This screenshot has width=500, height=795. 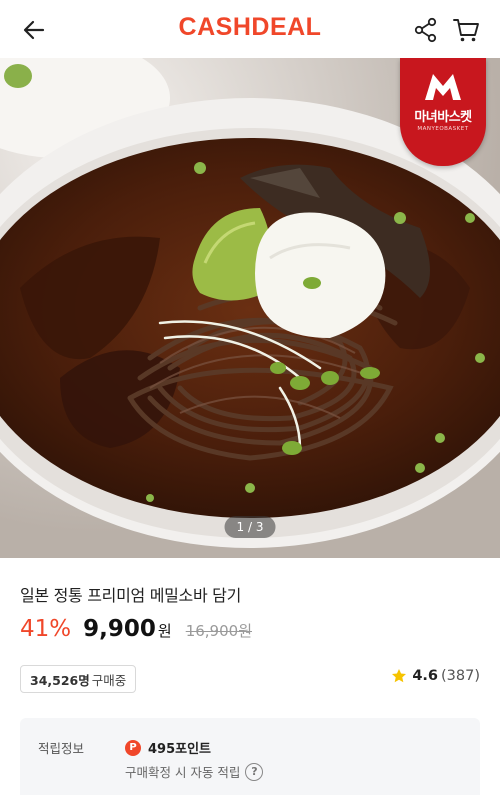 What do you see at coordinates (180, 749) in the screenshot?
I see `points-value: 495포인트` at bounding box center [180, 749].